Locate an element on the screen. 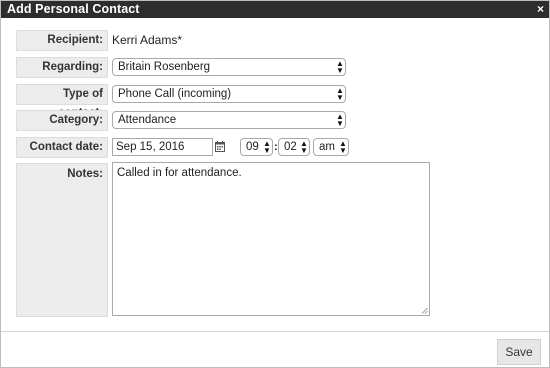 This screenshot has width=550, height=368. notes-text: Called in for attendance. is located at coordinates (179, 173).